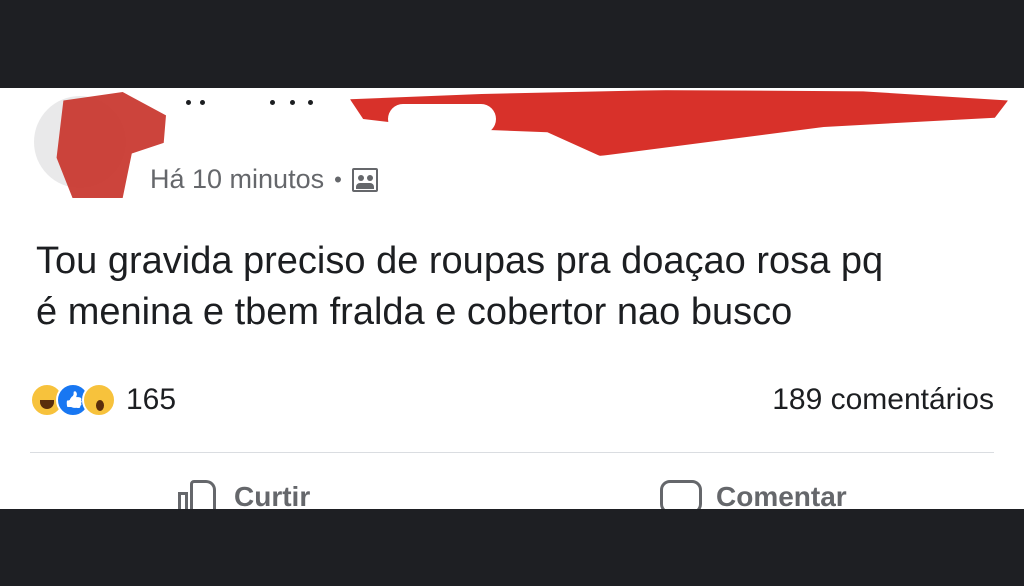 This screenshot has height=586, width=1024. I want to click on reaction-count: 165, so click(151, 399).